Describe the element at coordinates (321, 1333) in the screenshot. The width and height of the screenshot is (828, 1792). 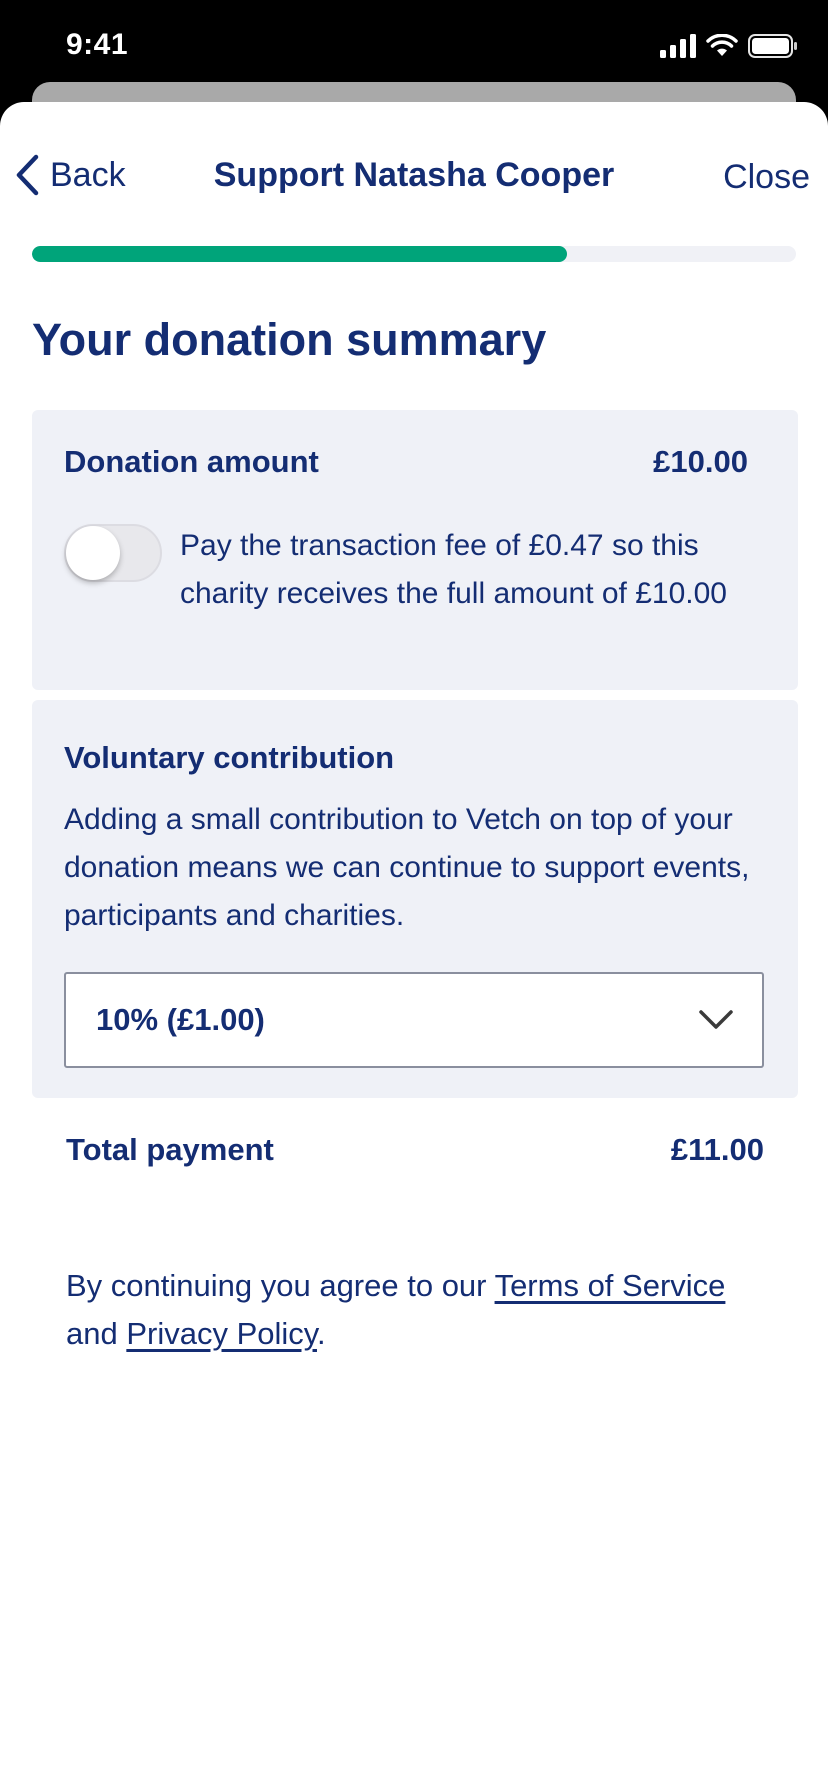
I see `legal-suffix: .` at that location.